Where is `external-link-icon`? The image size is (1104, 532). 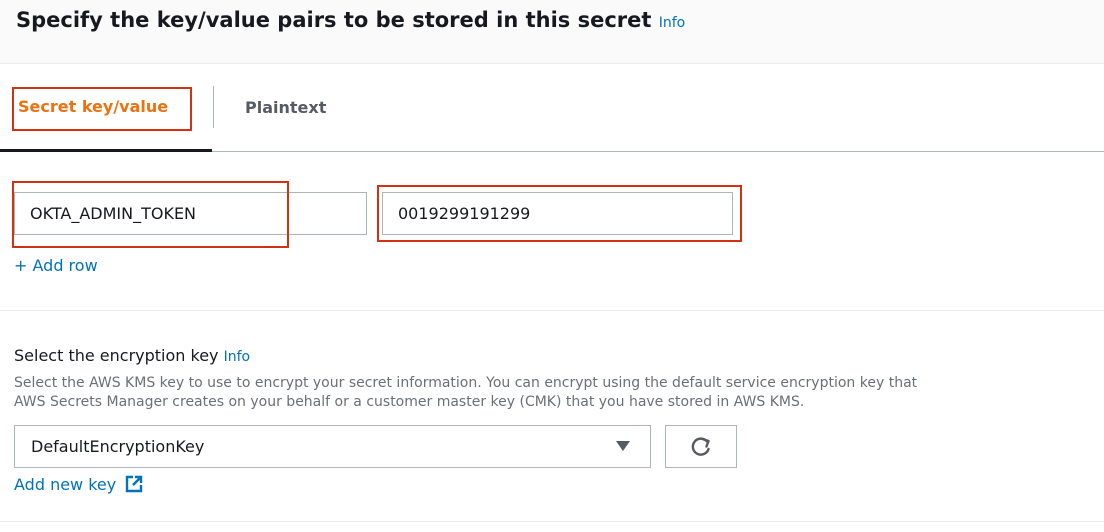
external-link-icon is located at coordinates (134, 484).